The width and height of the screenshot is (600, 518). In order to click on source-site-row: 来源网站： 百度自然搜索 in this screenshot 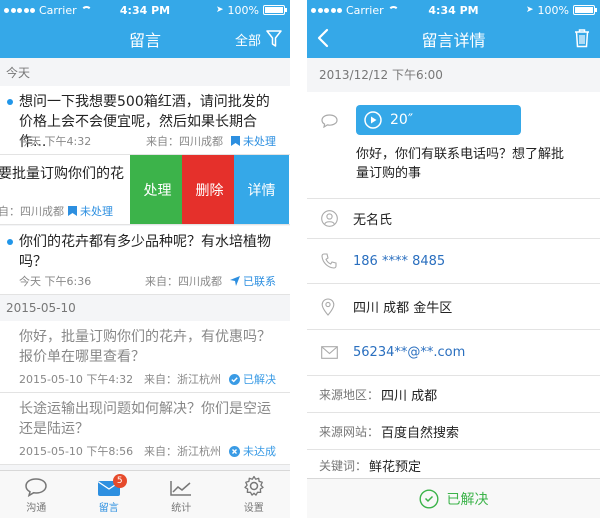, I will do `click(453, 431)`.